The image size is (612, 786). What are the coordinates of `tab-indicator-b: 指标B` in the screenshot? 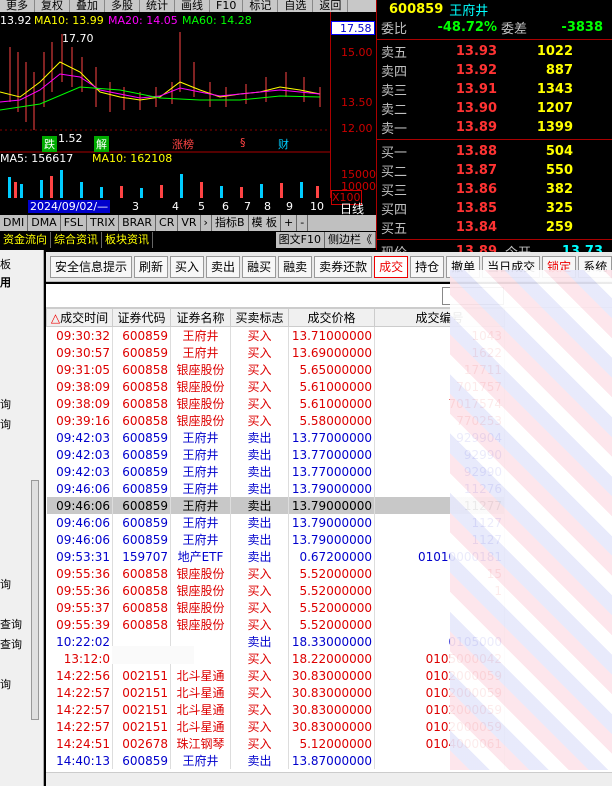 It's located at (230, 223).